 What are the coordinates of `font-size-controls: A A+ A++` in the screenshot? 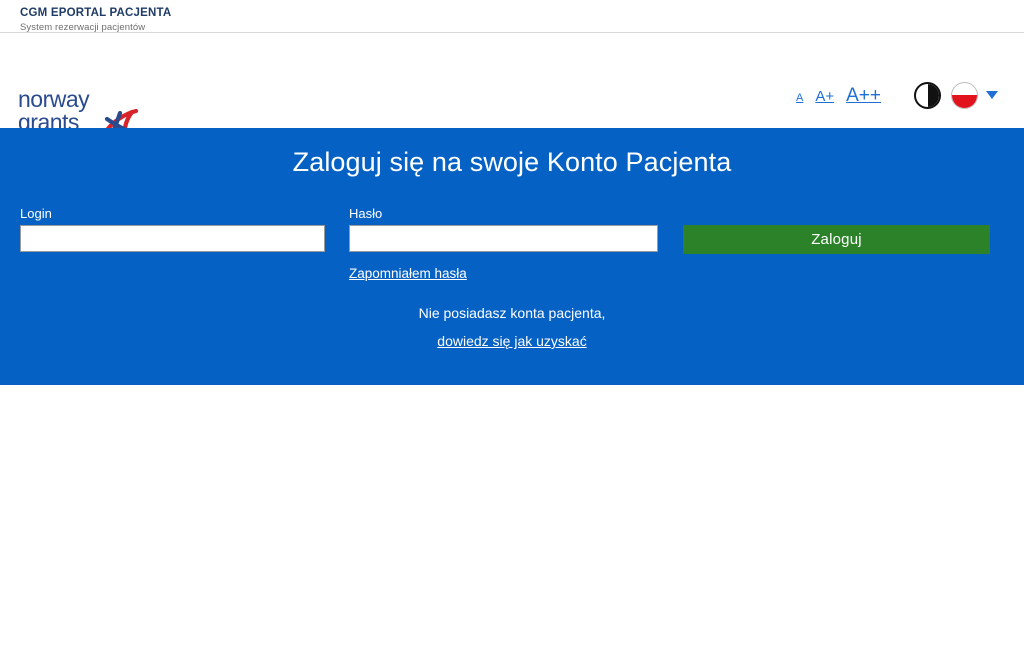 It's located at (838, 95).